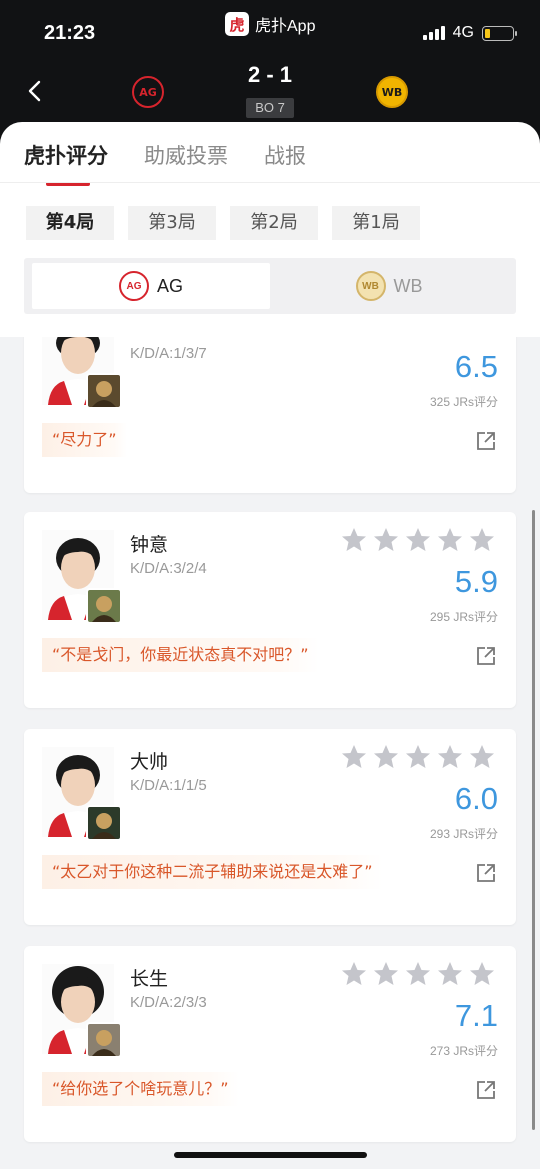  What do you see at coordinates (433, 33) in the screenshot?
I see `signal-icon` at bounding box center [433, 33].